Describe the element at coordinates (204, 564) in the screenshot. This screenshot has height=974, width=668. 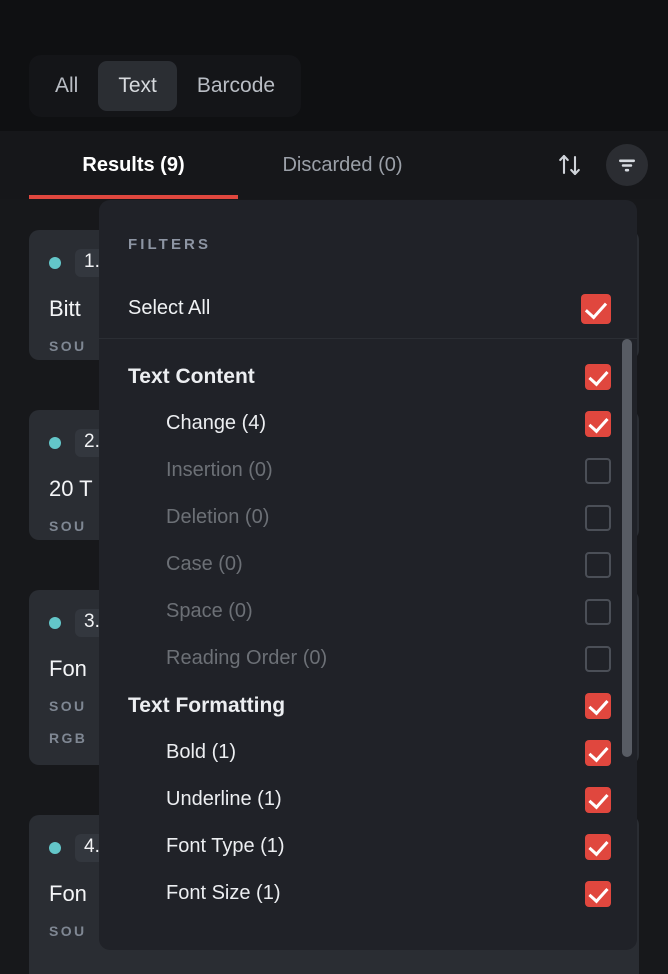
I see `filter-item-label: Case (0)` at that location.